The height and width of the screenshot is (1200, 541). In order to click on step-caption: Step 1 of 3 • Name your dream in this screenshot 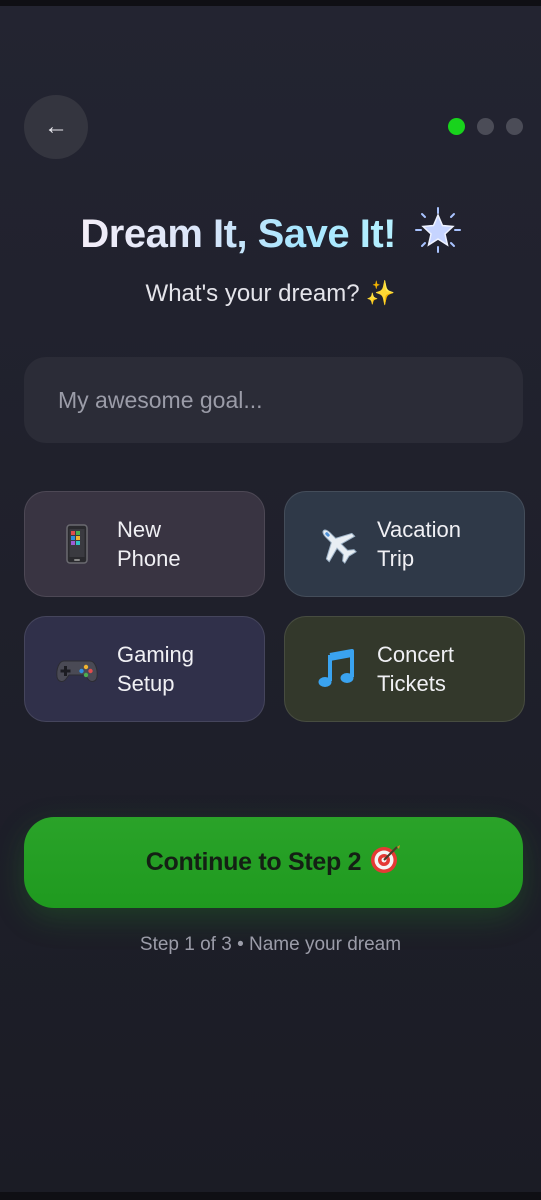, I will do `click(270, 944)`.